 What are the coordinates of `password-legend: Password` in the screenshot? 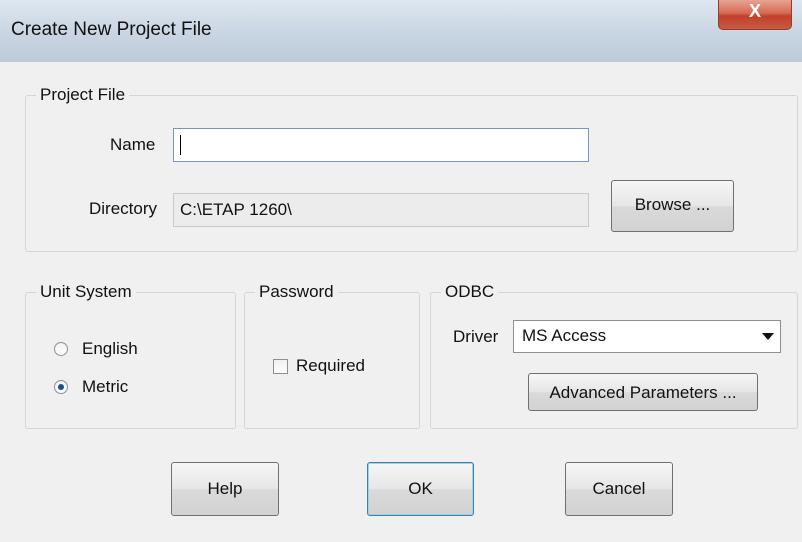 It's located at (296, 292).